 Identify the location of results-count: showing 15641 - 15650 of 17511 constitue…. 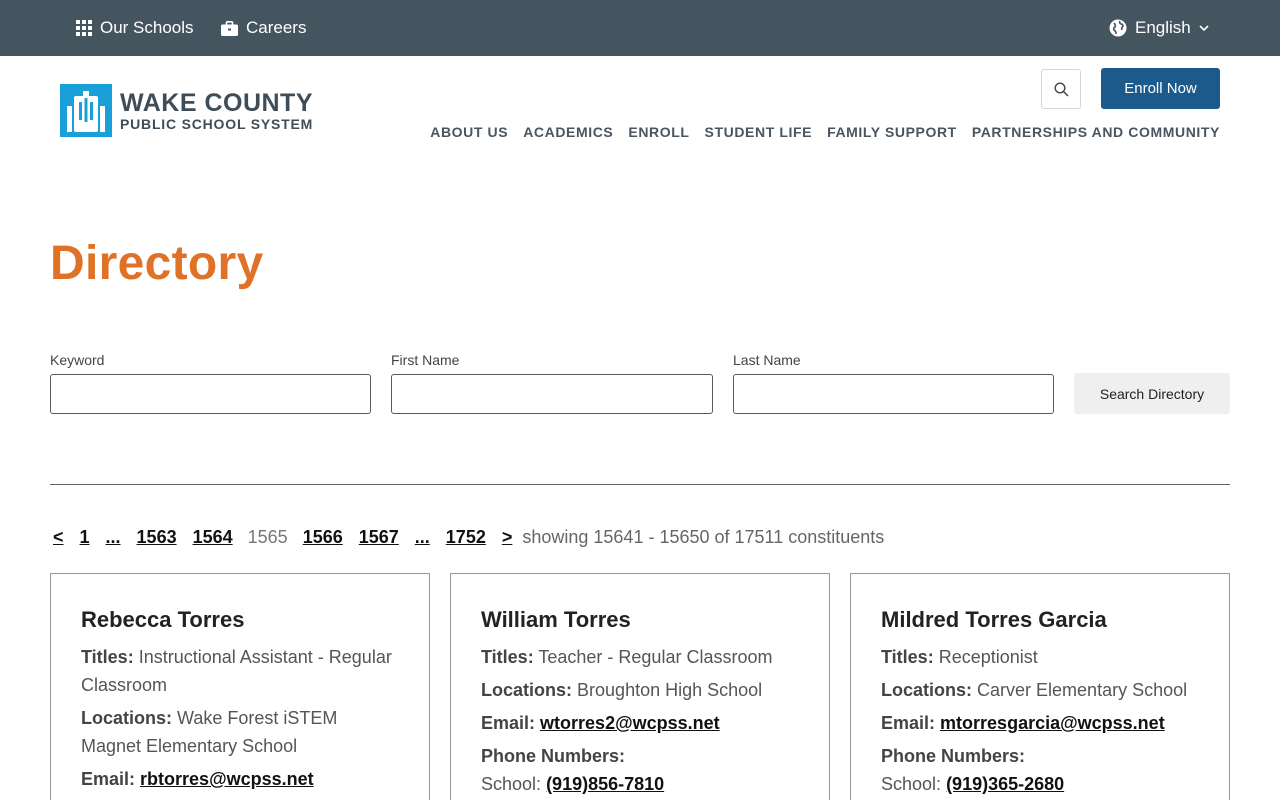
(703, 537).